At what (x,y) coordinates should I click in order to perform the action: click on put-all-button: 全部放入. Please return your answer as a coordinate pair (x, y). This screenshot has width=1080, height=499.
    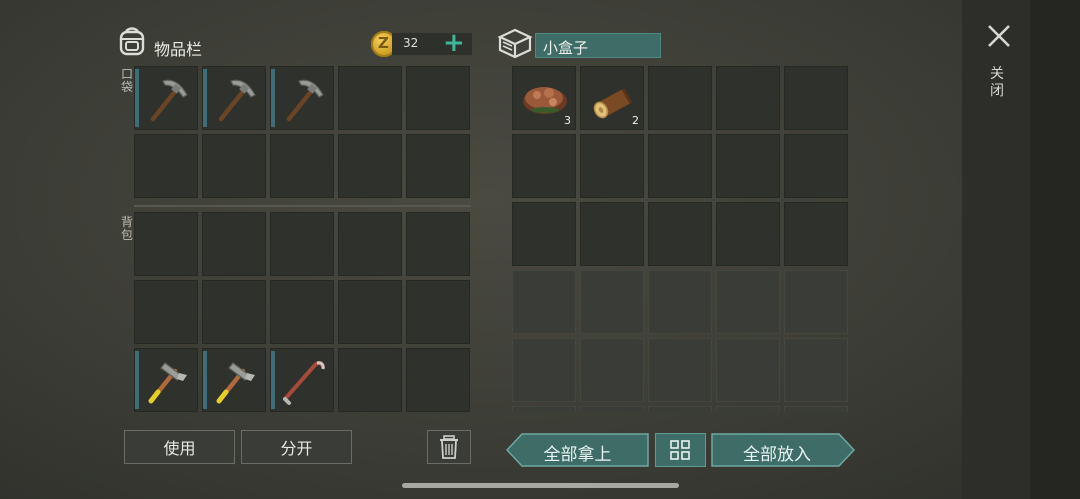
    Looking at the image, I should click on (783, 450).